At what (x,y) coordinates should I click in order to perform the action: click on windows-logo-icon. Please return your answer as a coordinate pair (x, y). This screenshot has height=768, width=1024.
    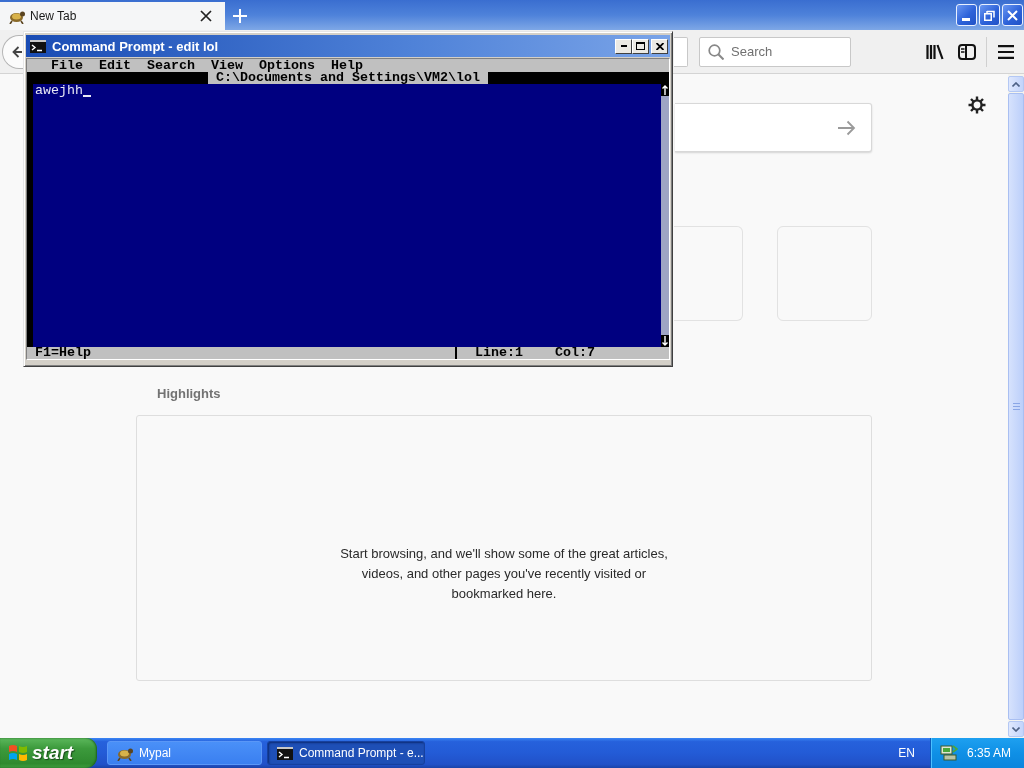
    Looking at the image, I should click on (18, 753).